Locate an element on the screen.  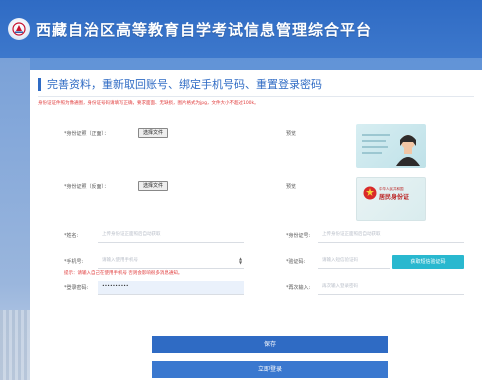
name-input: 上传身份证正面照后自动获取 is located at coordinates (171, 236).